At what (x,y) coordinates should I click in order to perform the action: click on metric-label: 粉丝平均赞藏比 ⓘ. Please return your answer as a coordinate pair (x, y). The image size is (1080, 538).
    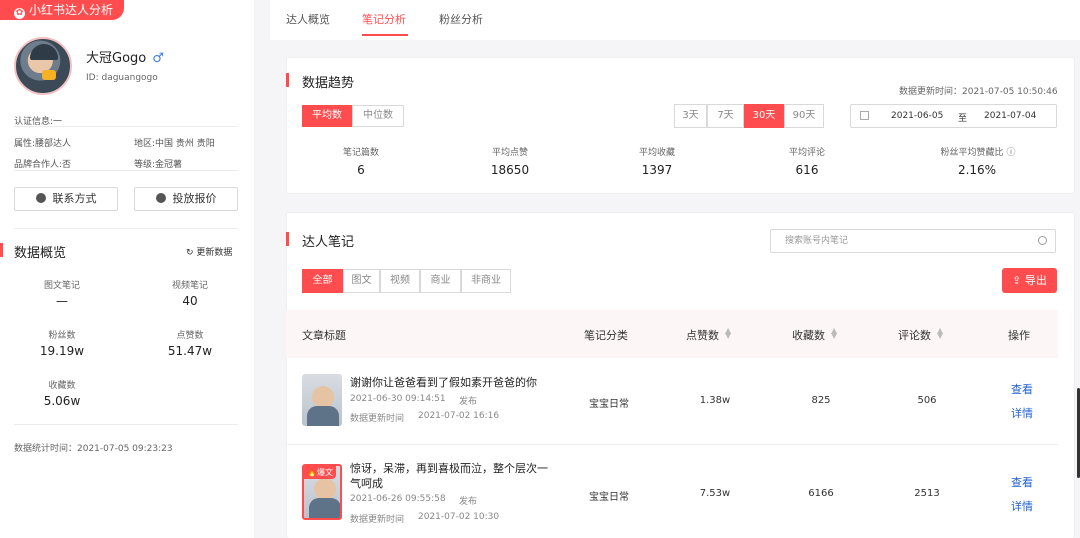
    Looking at the image, I should click on (978, 153).